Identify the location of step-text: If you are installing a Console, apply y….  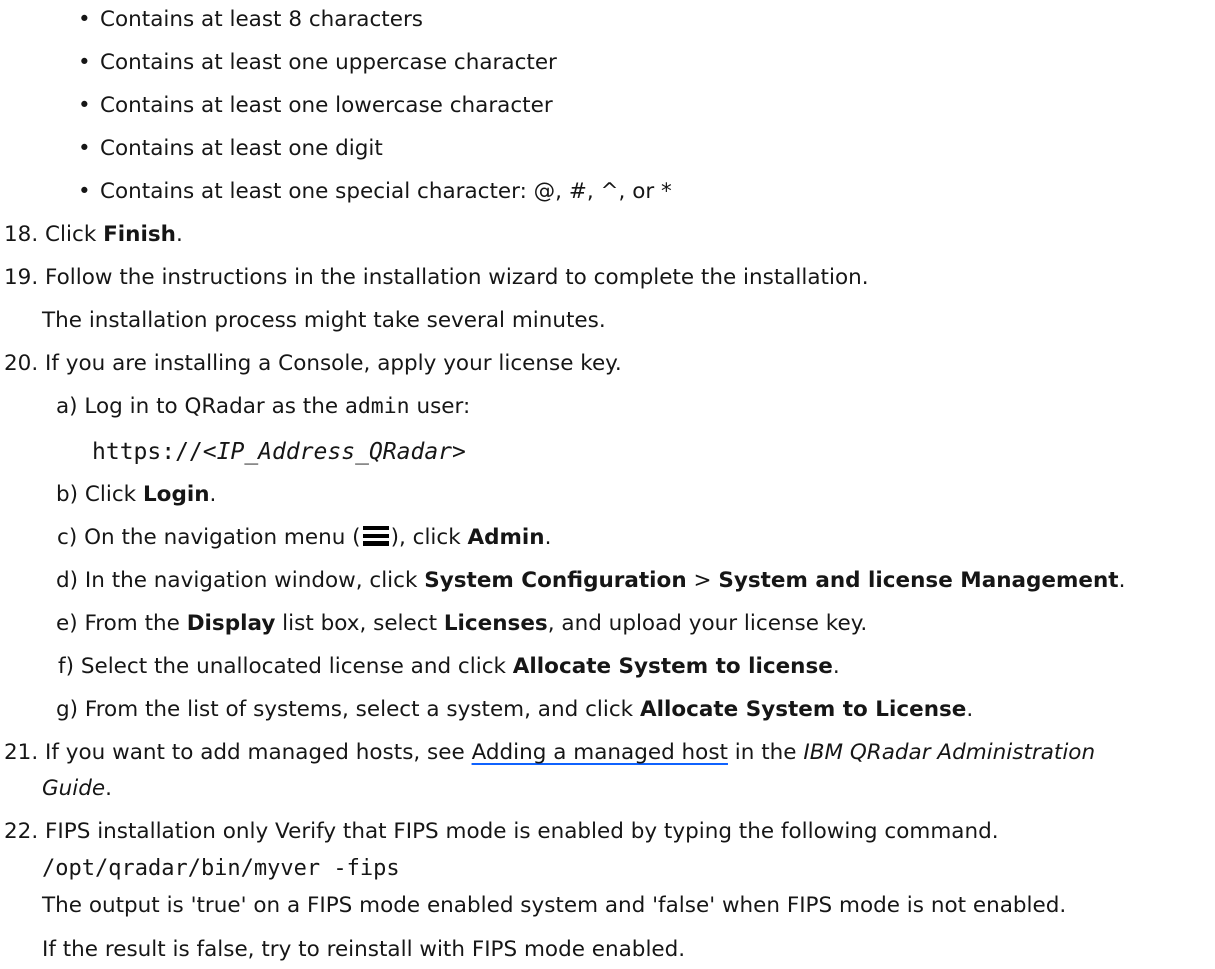
(333, 363).